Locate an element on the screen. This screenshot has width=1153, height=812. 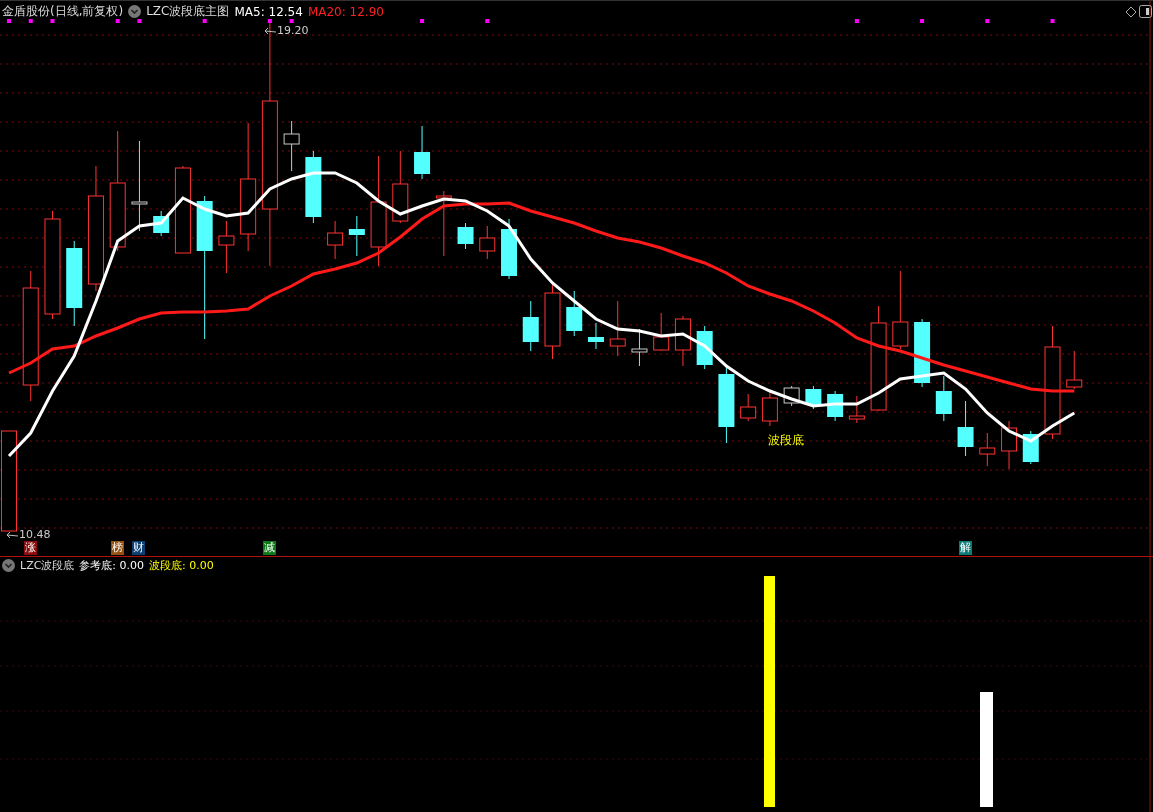
price-label: 10.48 is located at coordinates (35, 534).